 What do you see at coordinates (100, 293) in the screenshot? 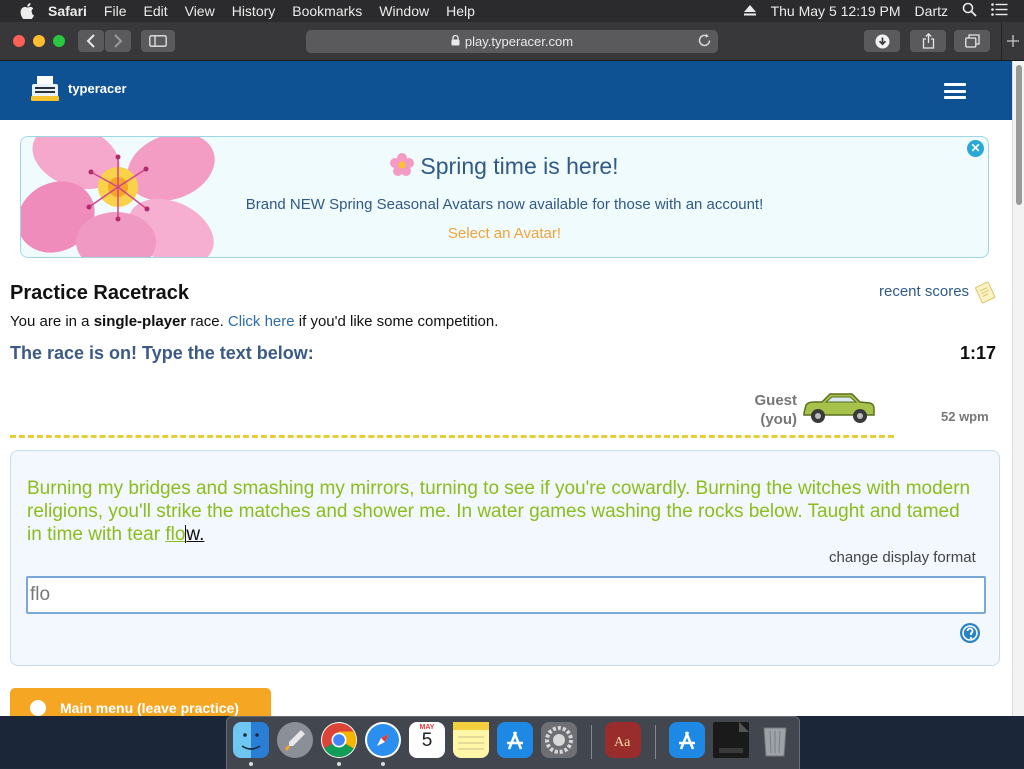
I see `page-title: Practice Racetrack` at bounding box center [100, 293].